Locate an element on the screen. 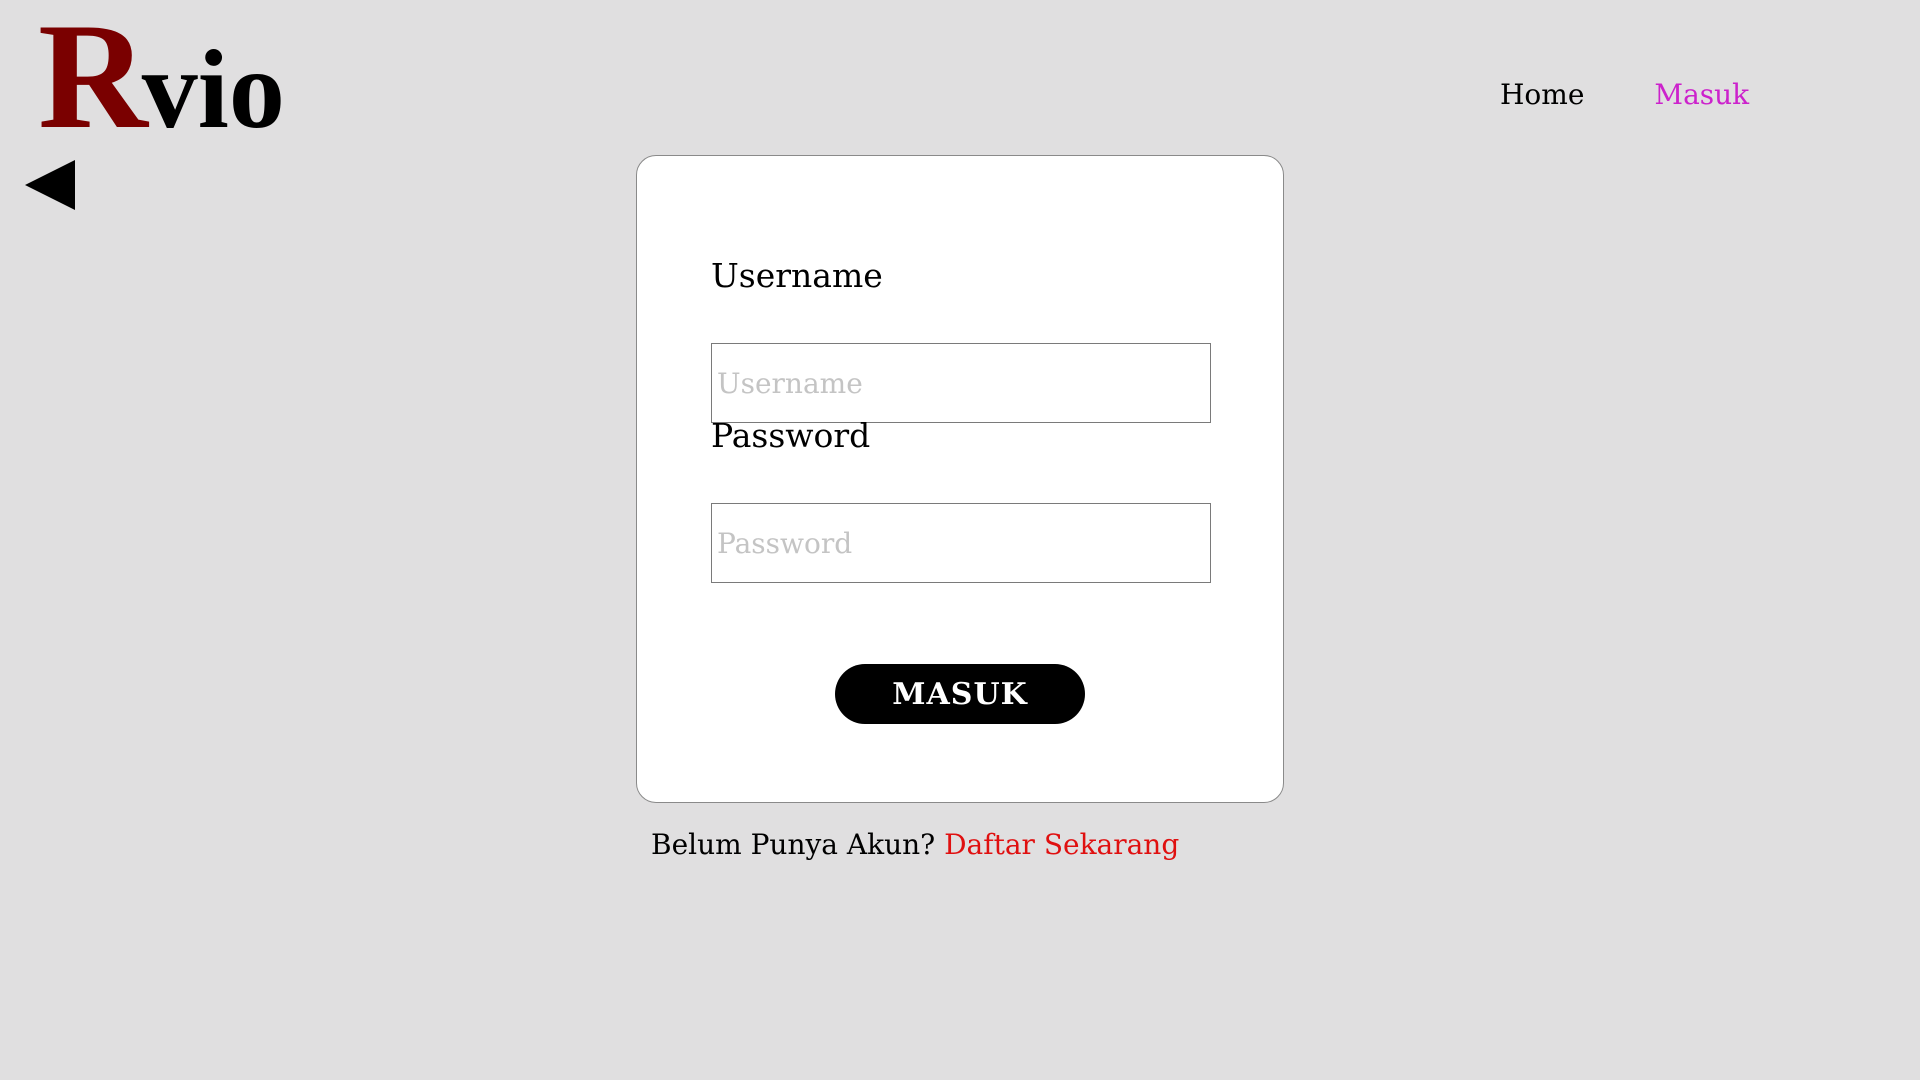 This screenshot has width=1920, height=1080. password-input is located at coordinates (961, 543).